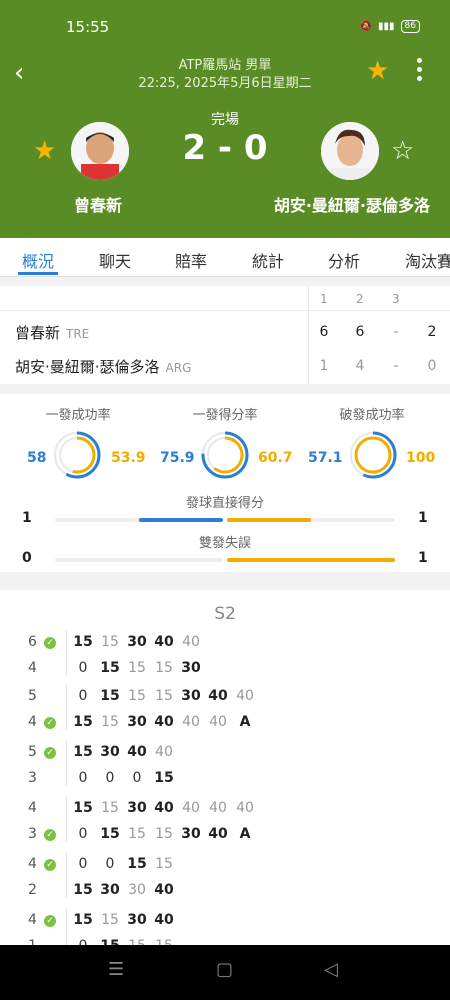  I want to click on active-tab-indicator, so click(38, 273).